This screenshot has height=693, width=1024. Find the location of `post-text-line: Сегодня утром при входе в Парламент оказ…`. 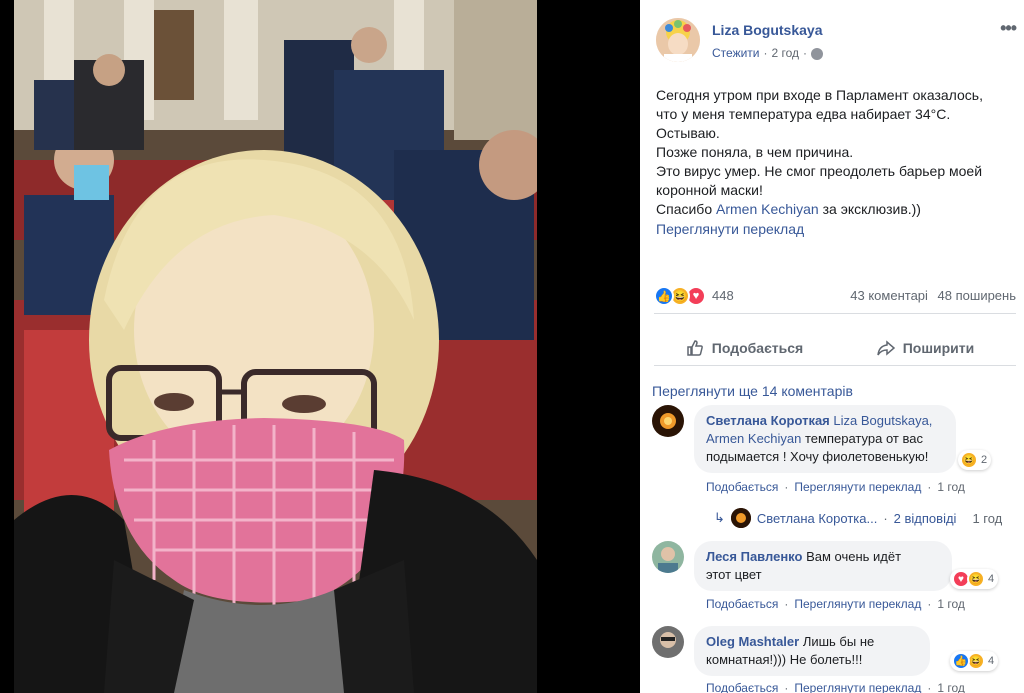

post-text-line: Сегодня утром при входе в Парламент оказ… is located at coordinates (819, 95).